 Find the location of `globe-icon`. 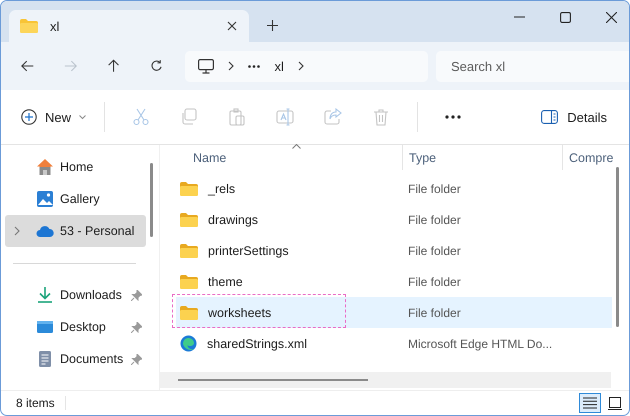

globe-icon is located at coordinates (188, 343).